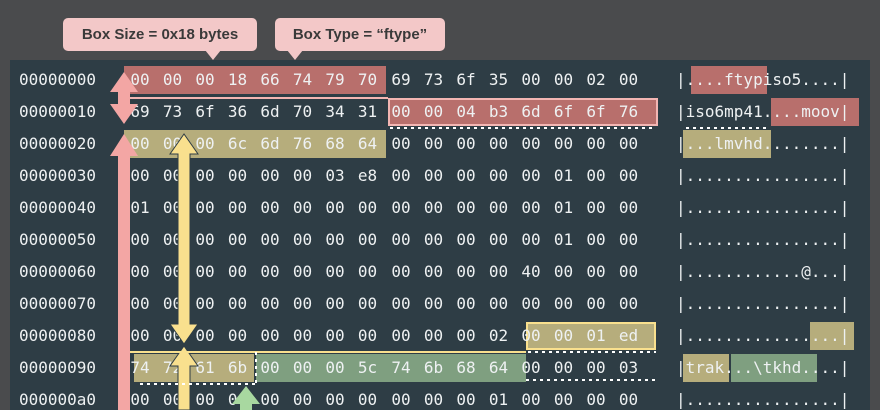  I want to click on moov-size-arrow, so click(124, 272).